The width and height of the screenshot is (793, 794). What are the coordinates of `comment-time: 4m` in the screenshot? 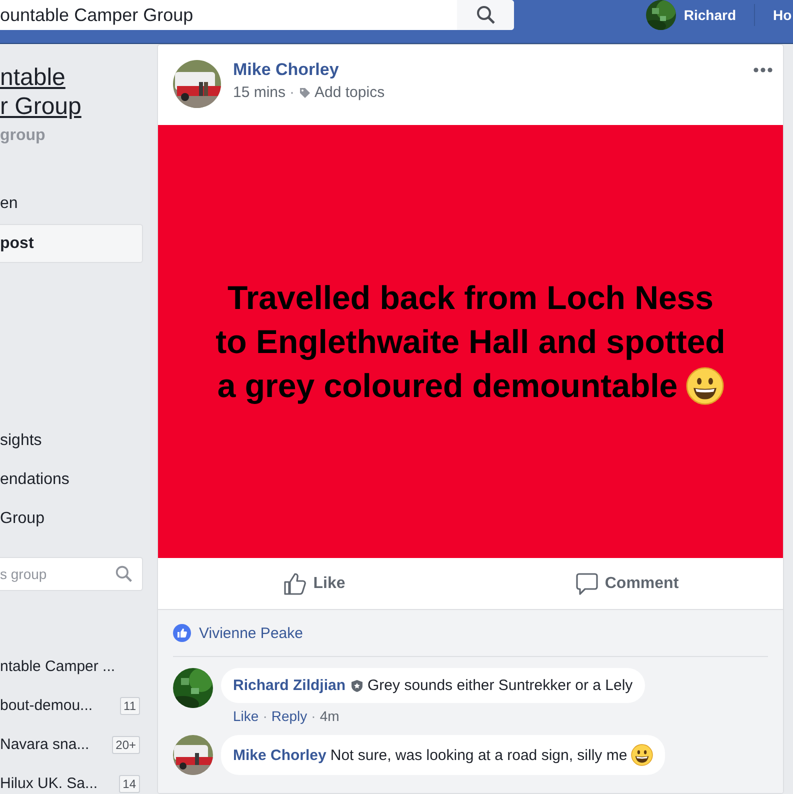 It's located at (330, 716).